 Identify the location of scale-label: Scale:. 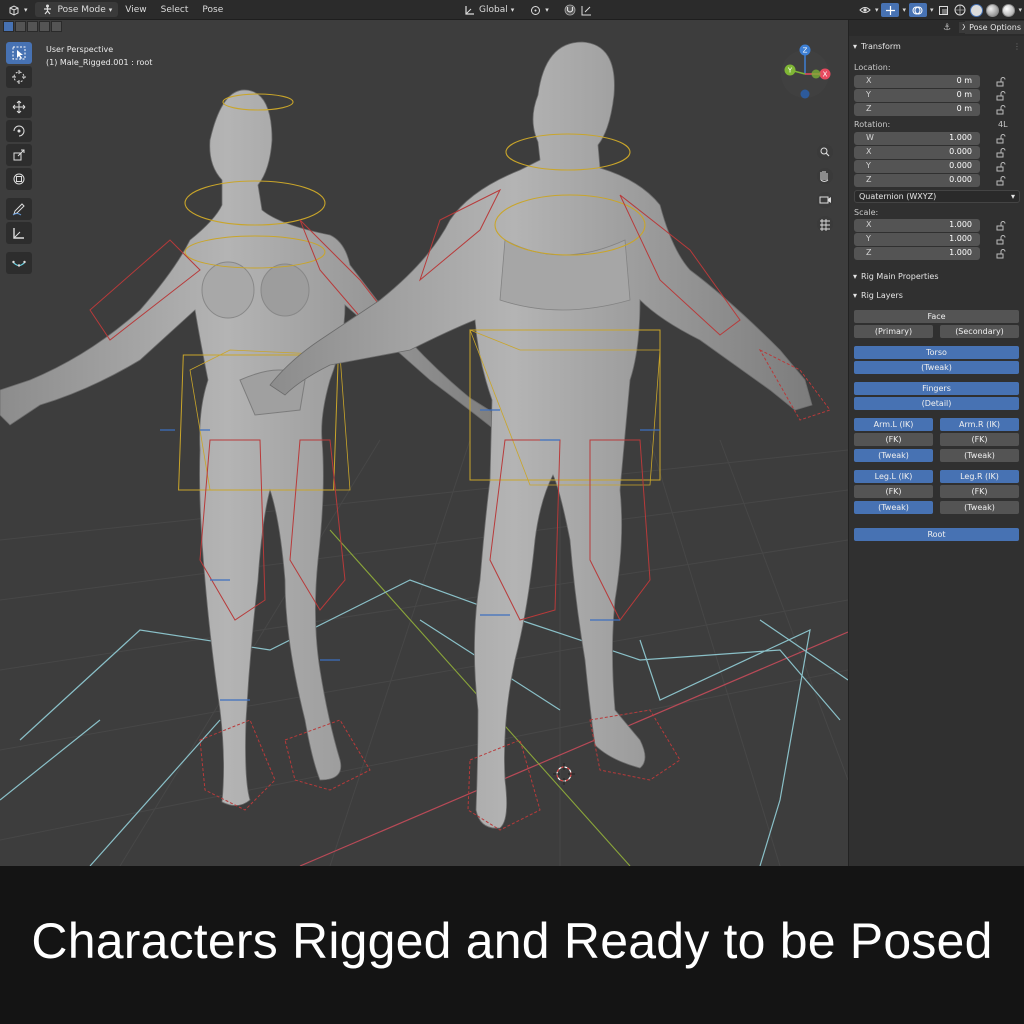
(866, 212).